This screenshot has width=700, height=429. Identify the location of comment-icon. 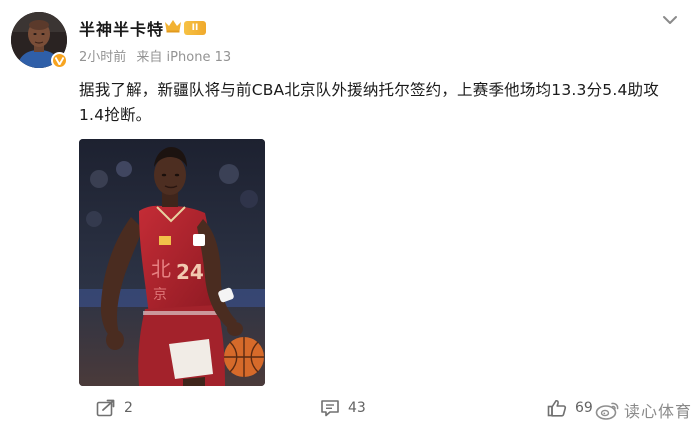
(330, 408).